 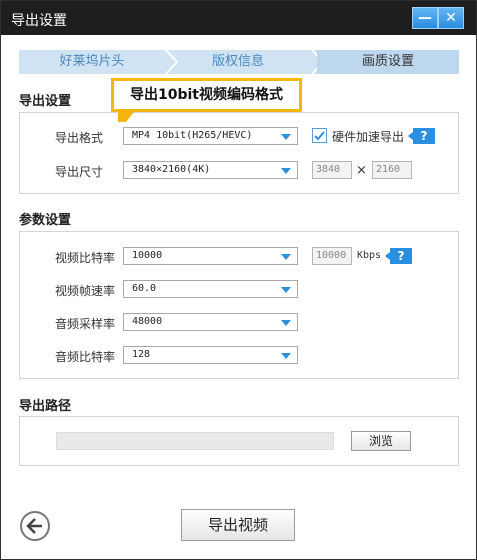 I want to click on format-label: 导出格式, so click(x=79, y=138).